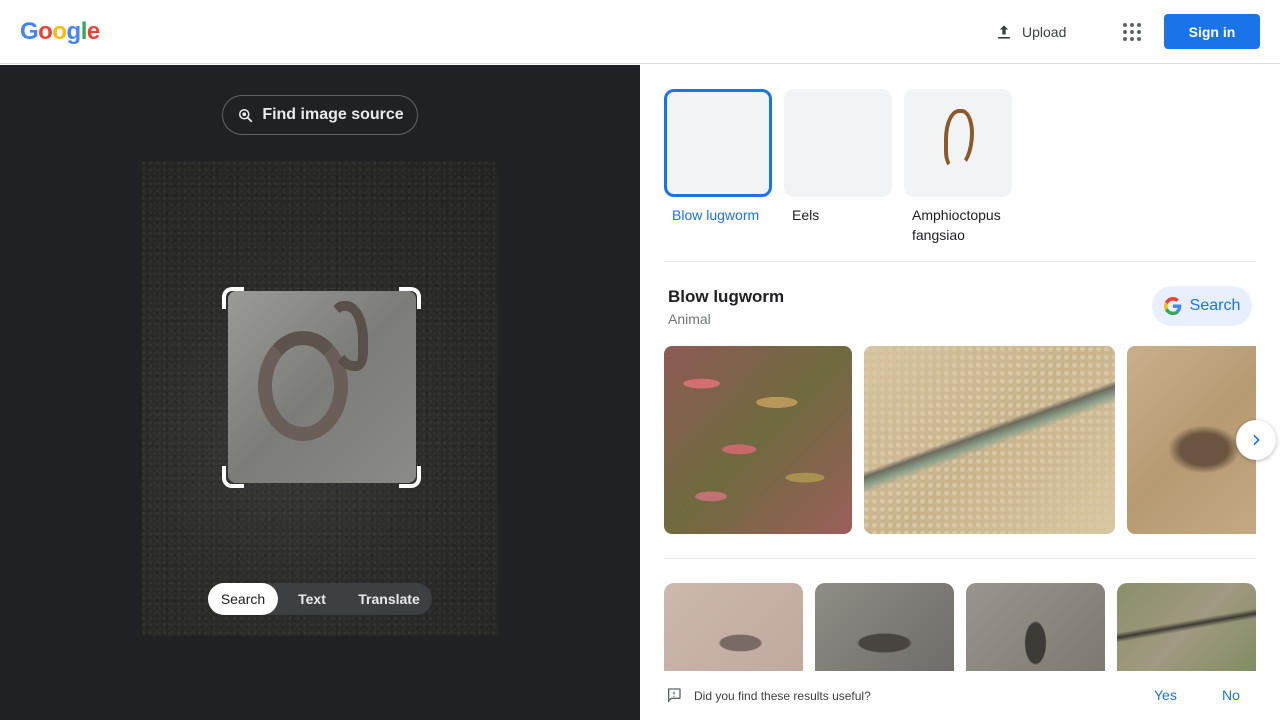 This screenshot has width=1280, height=720. What do you see at coordinates (689, 319) in the screenshot?
I see `entity-subtitle: Animal` at bounding box center [689, 319].